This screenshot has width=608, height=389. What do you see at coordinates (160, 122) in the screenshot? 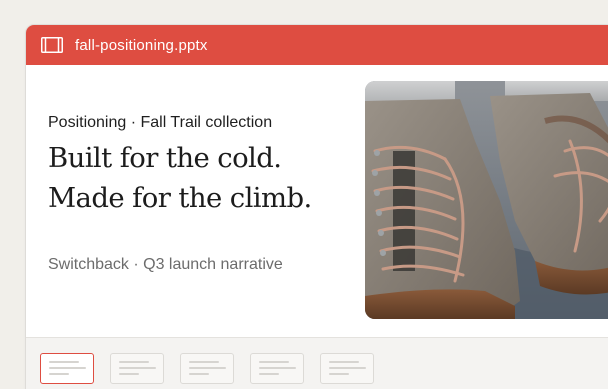
I see `slide-eyebrow: Positioning · Fall Trail collection` at bounding box center [160, 122].